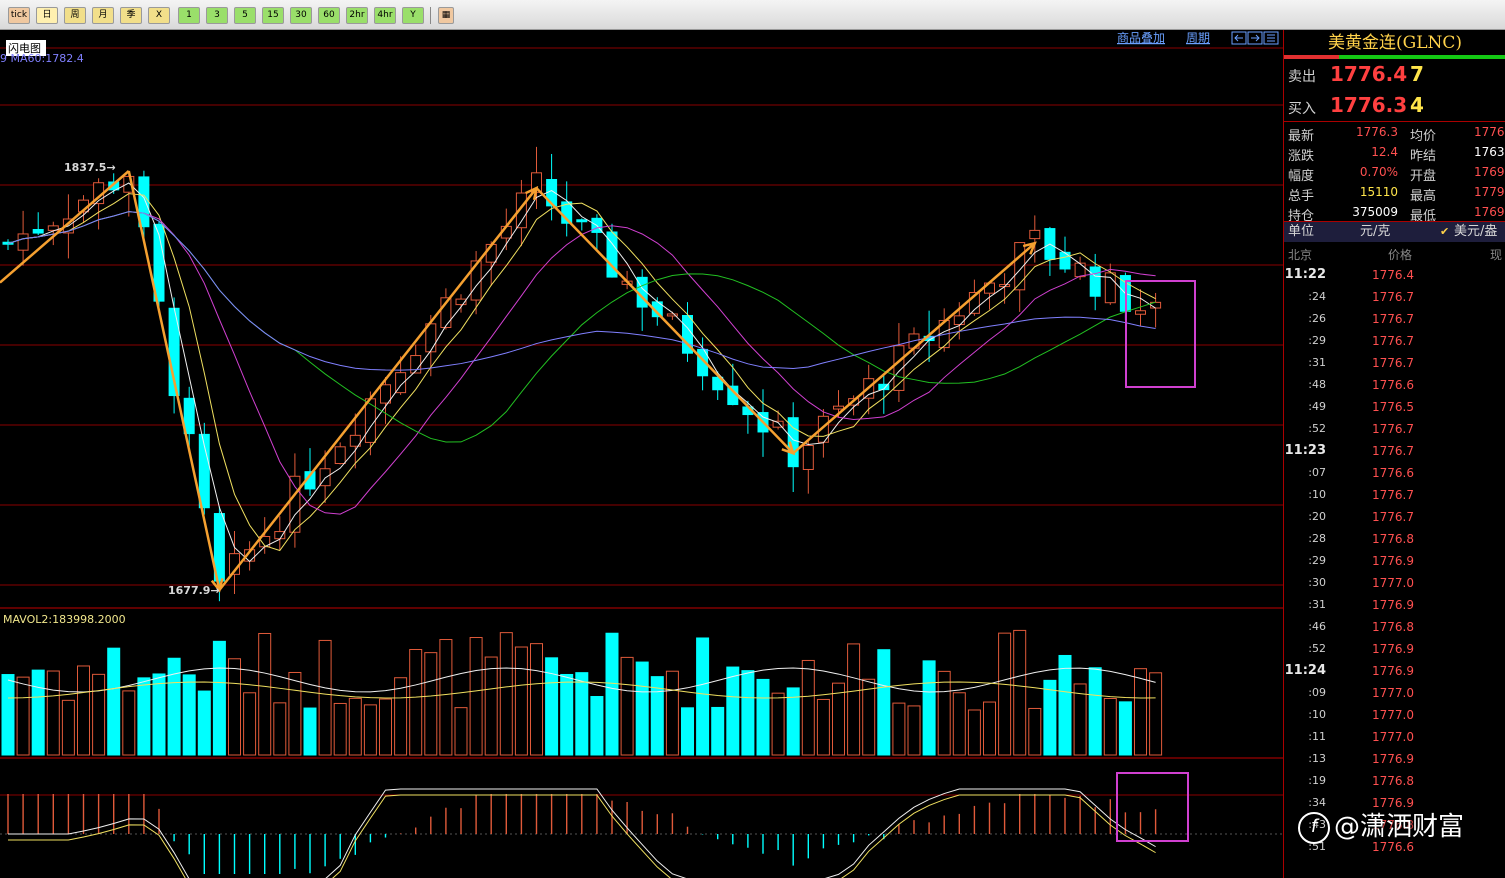 This screenshot has width=1505, height=878. What do you see at coordinates (1317, 362) in the screenshot?
I see `tick-time: :31` at bounding box center [1317, 362].